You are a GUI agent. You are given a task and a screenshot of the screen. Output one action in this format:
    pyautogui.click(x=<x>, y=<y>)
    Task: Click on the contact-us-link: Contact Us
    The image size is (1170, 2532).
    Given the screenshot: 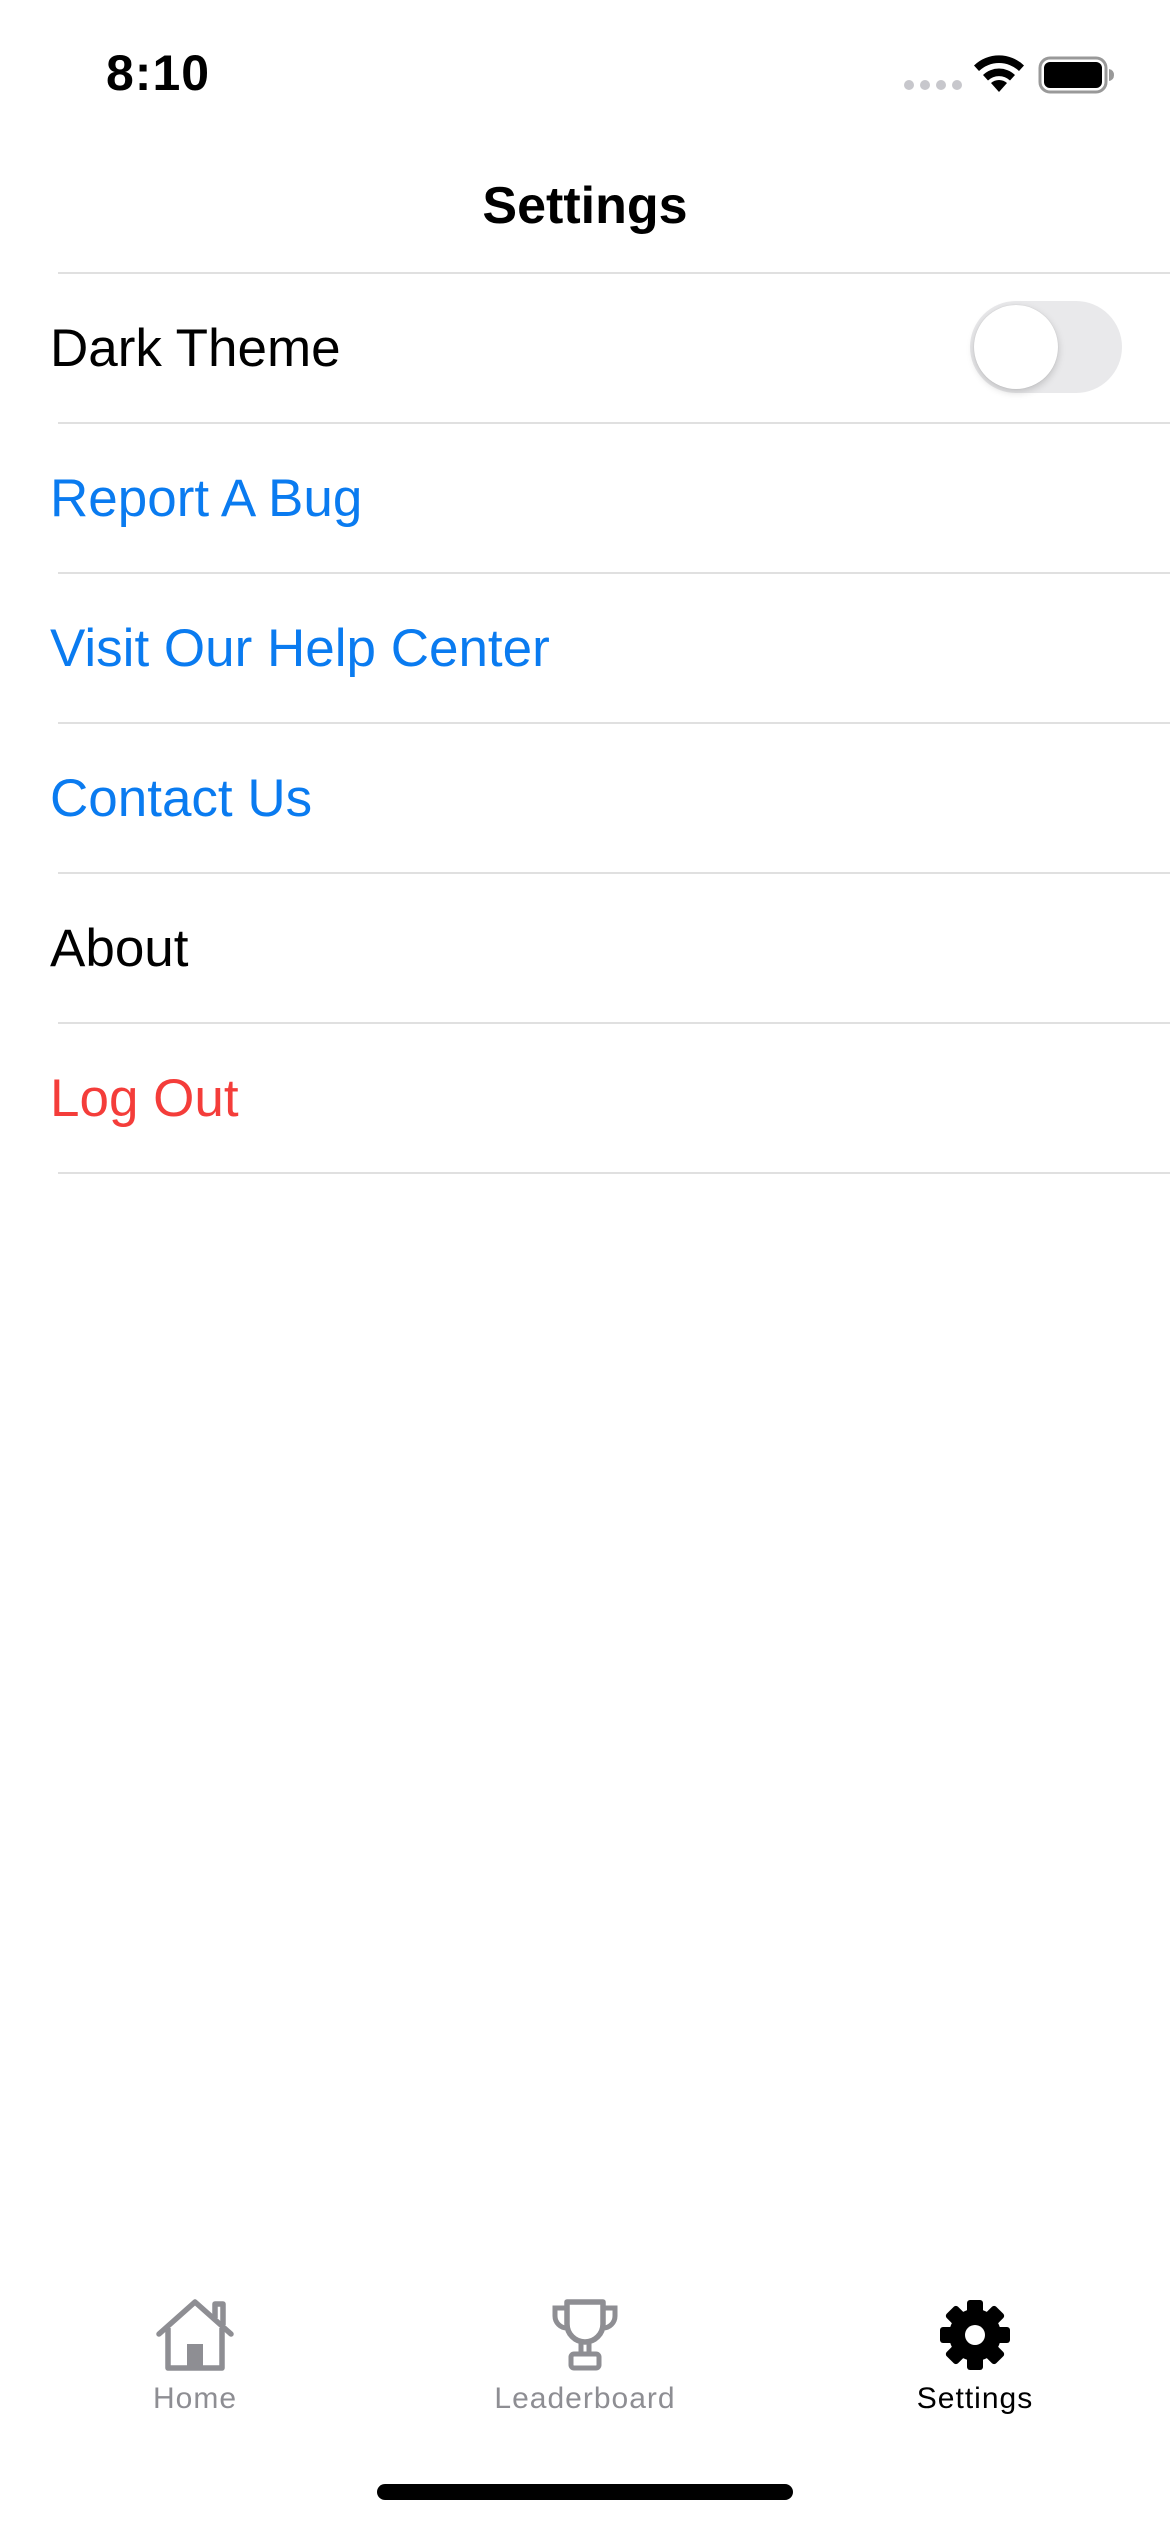 What is the action you would take?
    pyautogui.click(x=181, y=798)
    